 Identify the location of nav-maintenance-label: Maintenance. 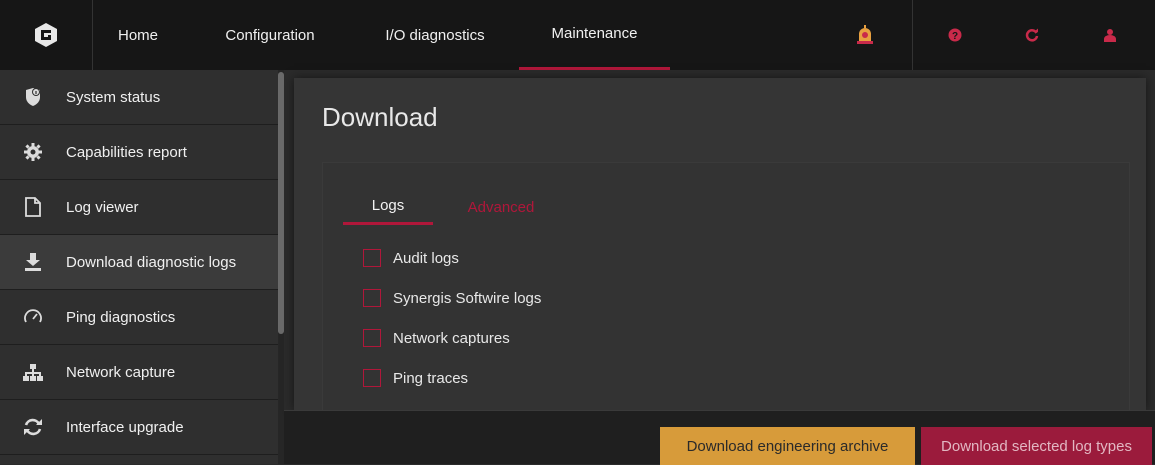
(594, 33).